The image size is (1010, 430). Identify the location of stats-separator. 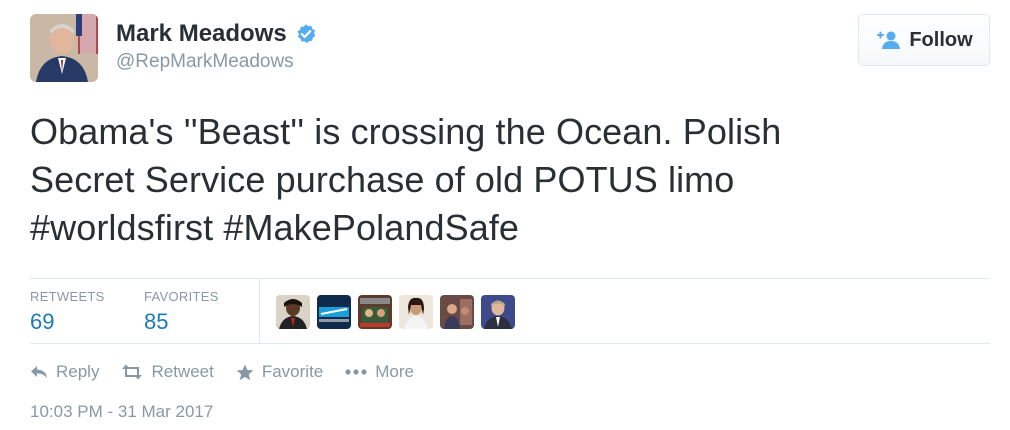
(259, 311).